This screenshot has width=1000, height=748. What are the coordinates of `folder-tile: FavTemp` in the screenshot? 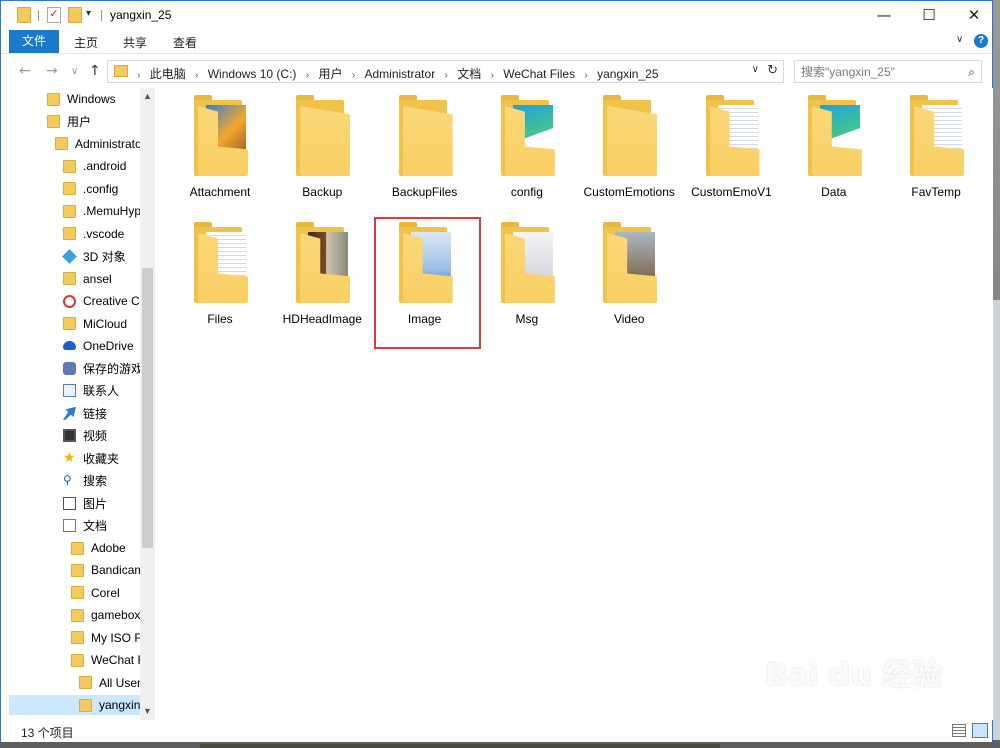 It's located at (936, 148).